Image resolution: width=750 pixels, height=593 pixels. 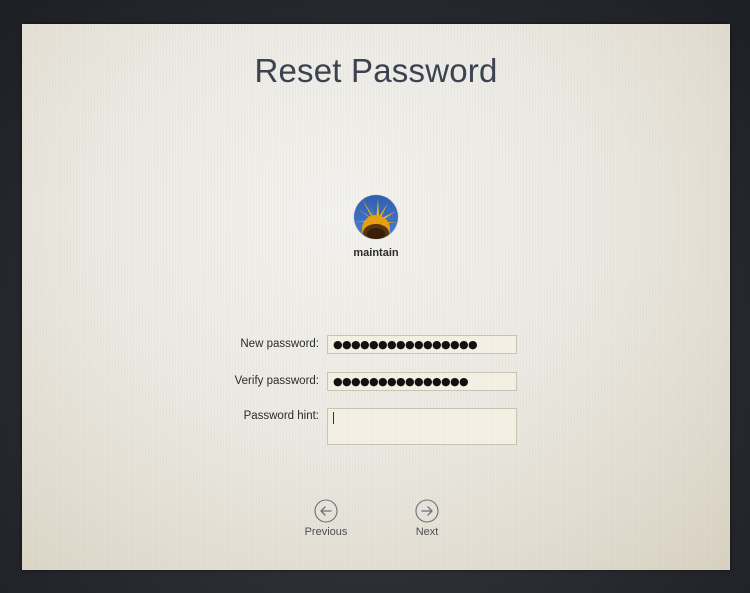 I want to click on arrow-left-circle-icon, so click(x=326, y=511).